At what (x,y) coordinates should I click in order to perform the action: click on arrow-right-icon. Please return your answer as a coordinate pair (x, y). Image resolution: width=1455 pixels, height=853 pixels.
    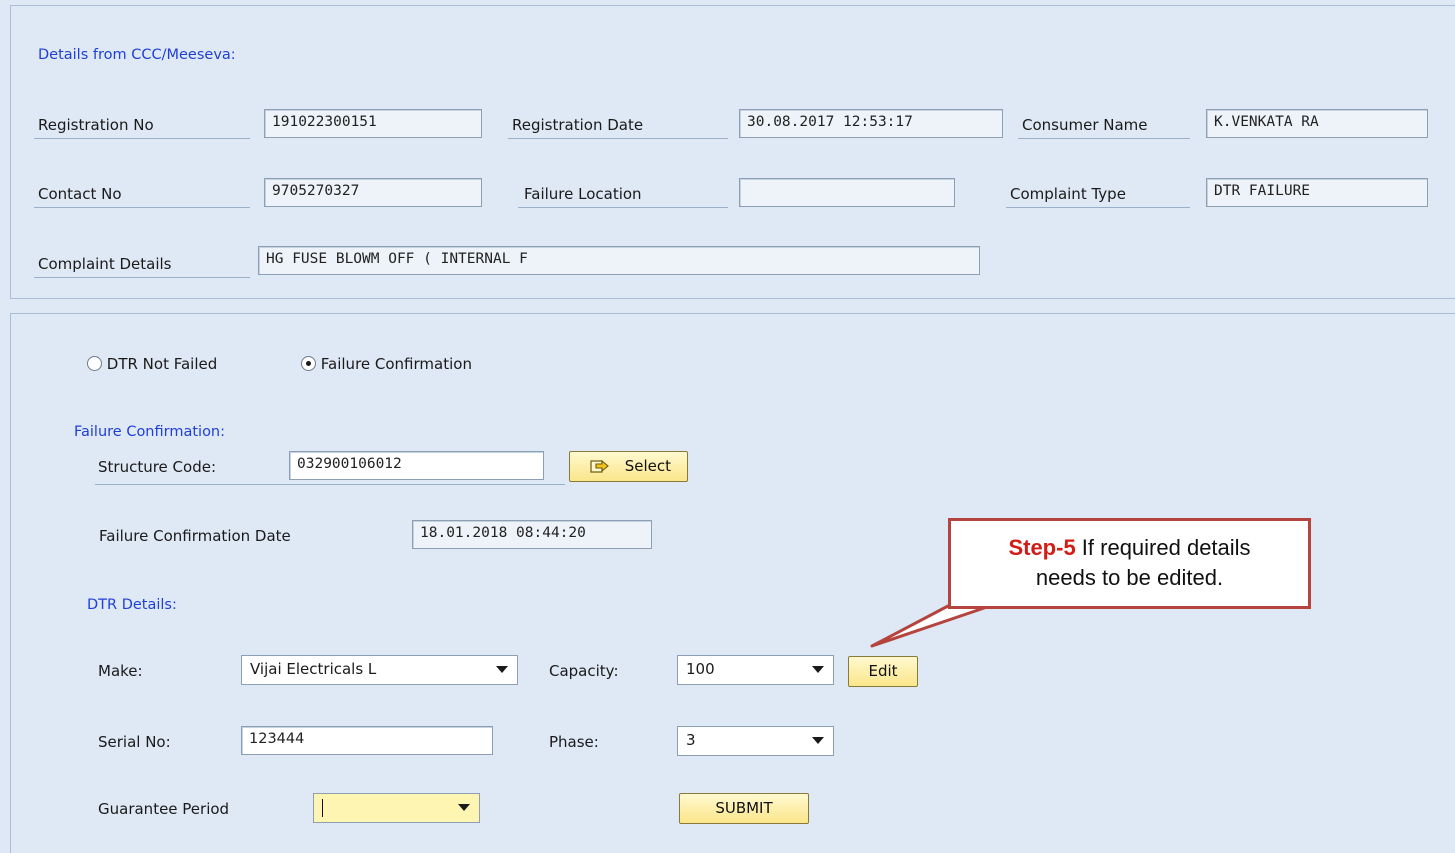
    Looking at the image, I should click on (600, 466).